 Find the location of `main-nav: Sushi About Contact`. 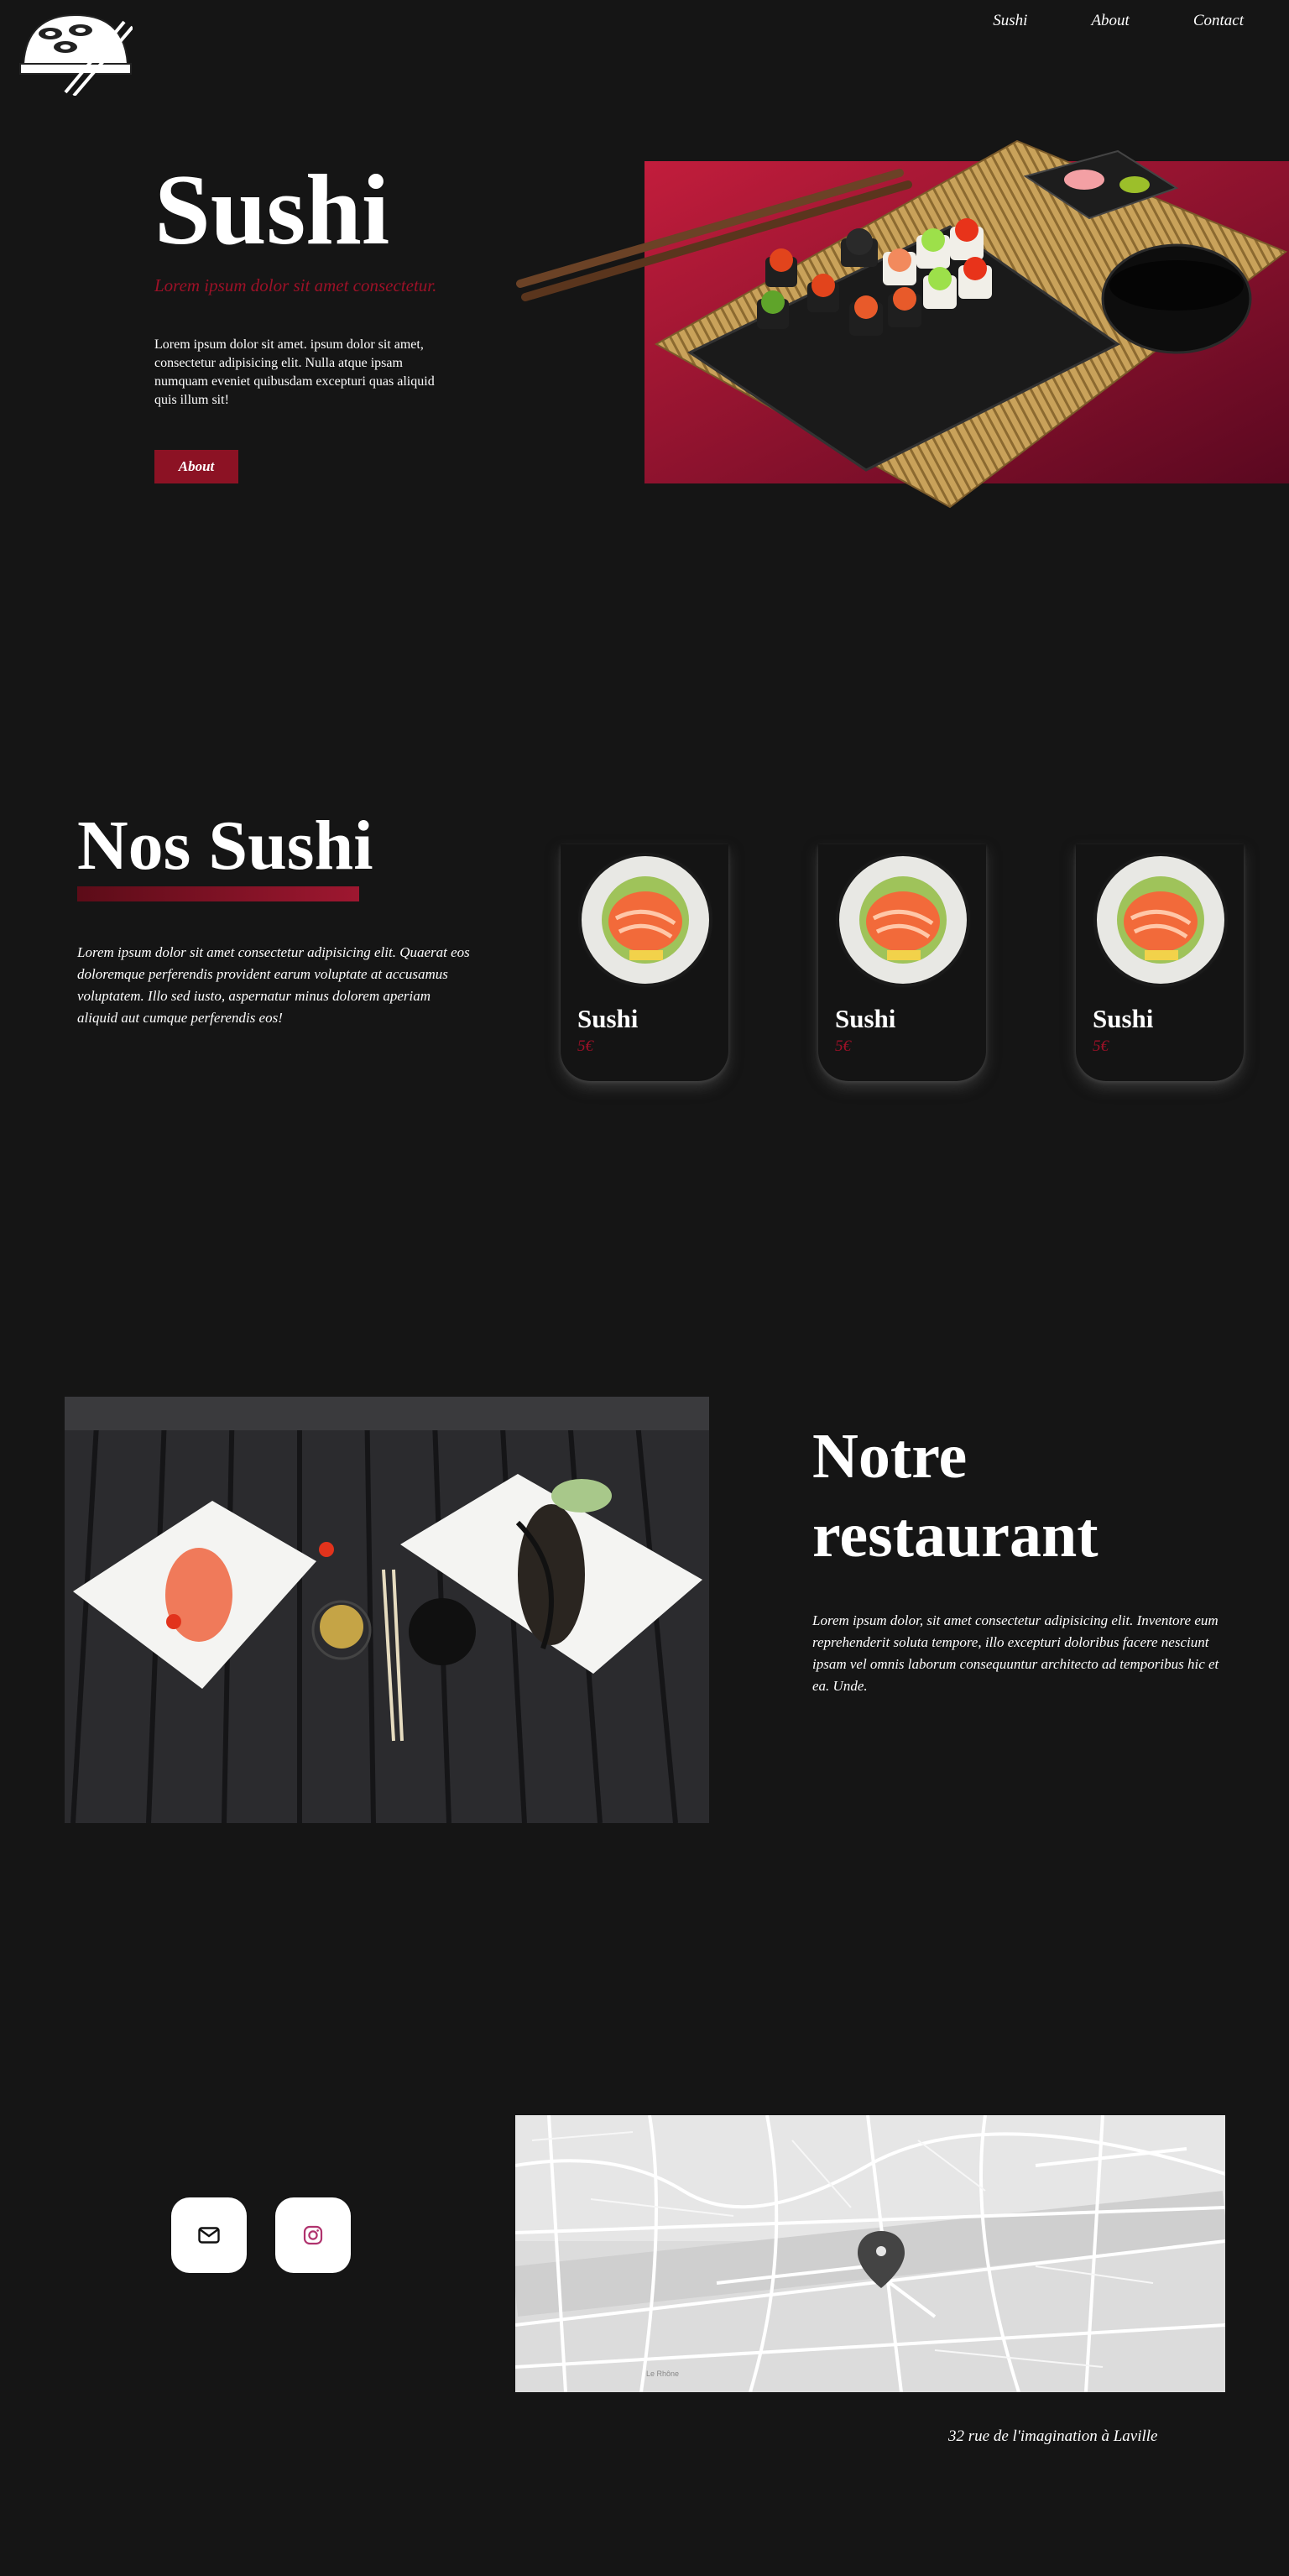

main-nav: Sushi About Contact is located at coordinates (1118, 21).